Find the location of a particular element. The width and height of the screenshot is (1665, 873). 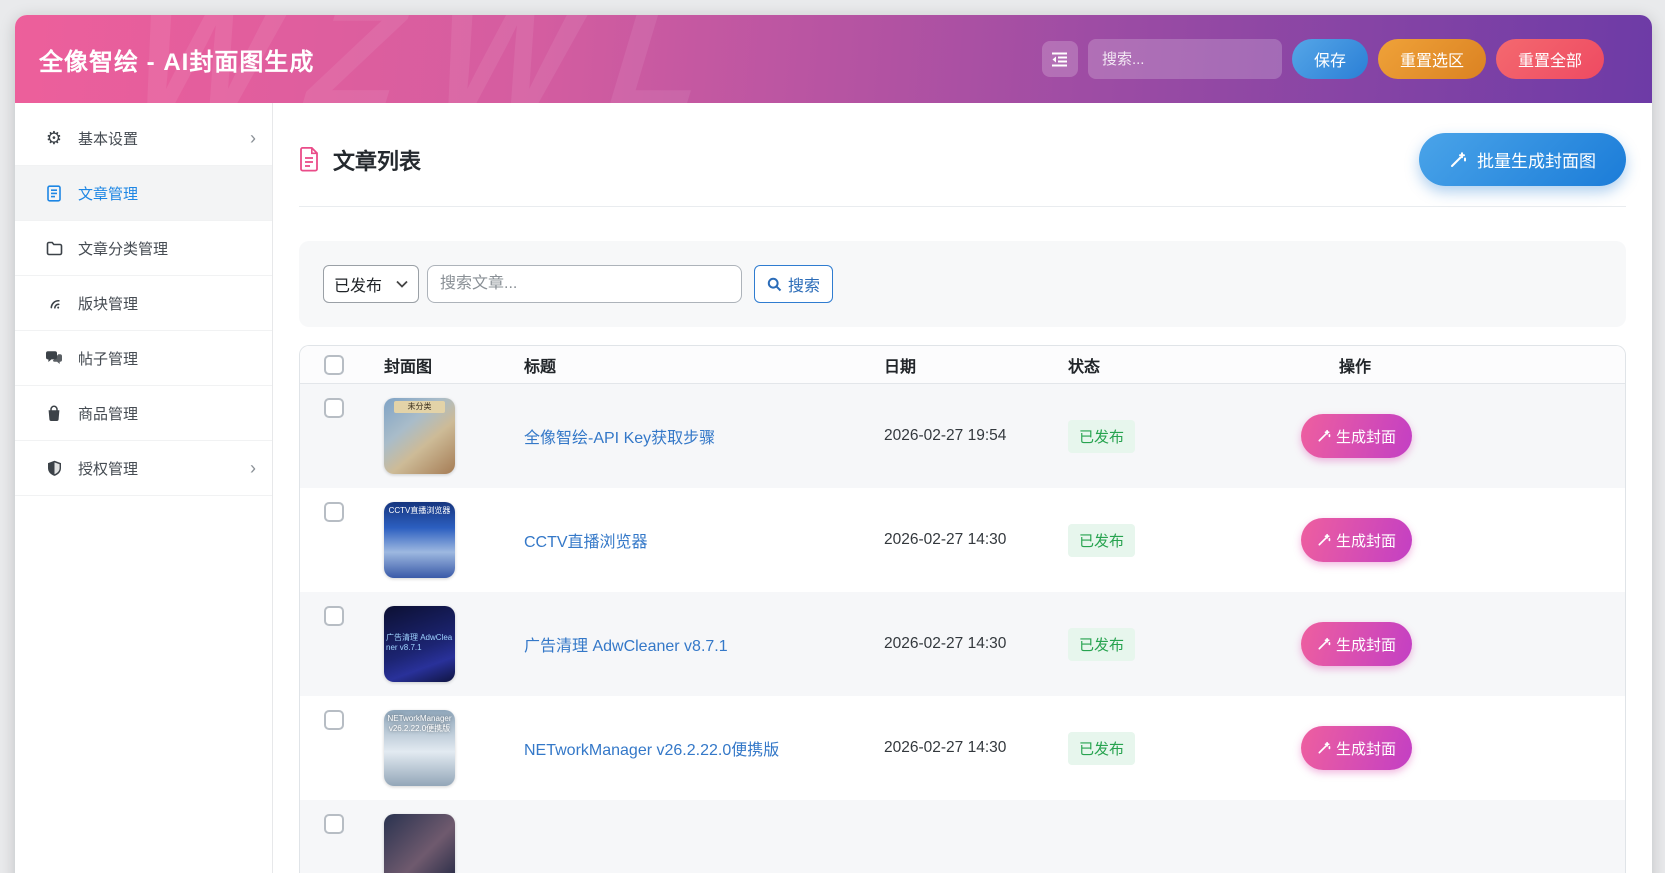

sidebar-item-label: 版块管理 is located at coordinates (108, 304).